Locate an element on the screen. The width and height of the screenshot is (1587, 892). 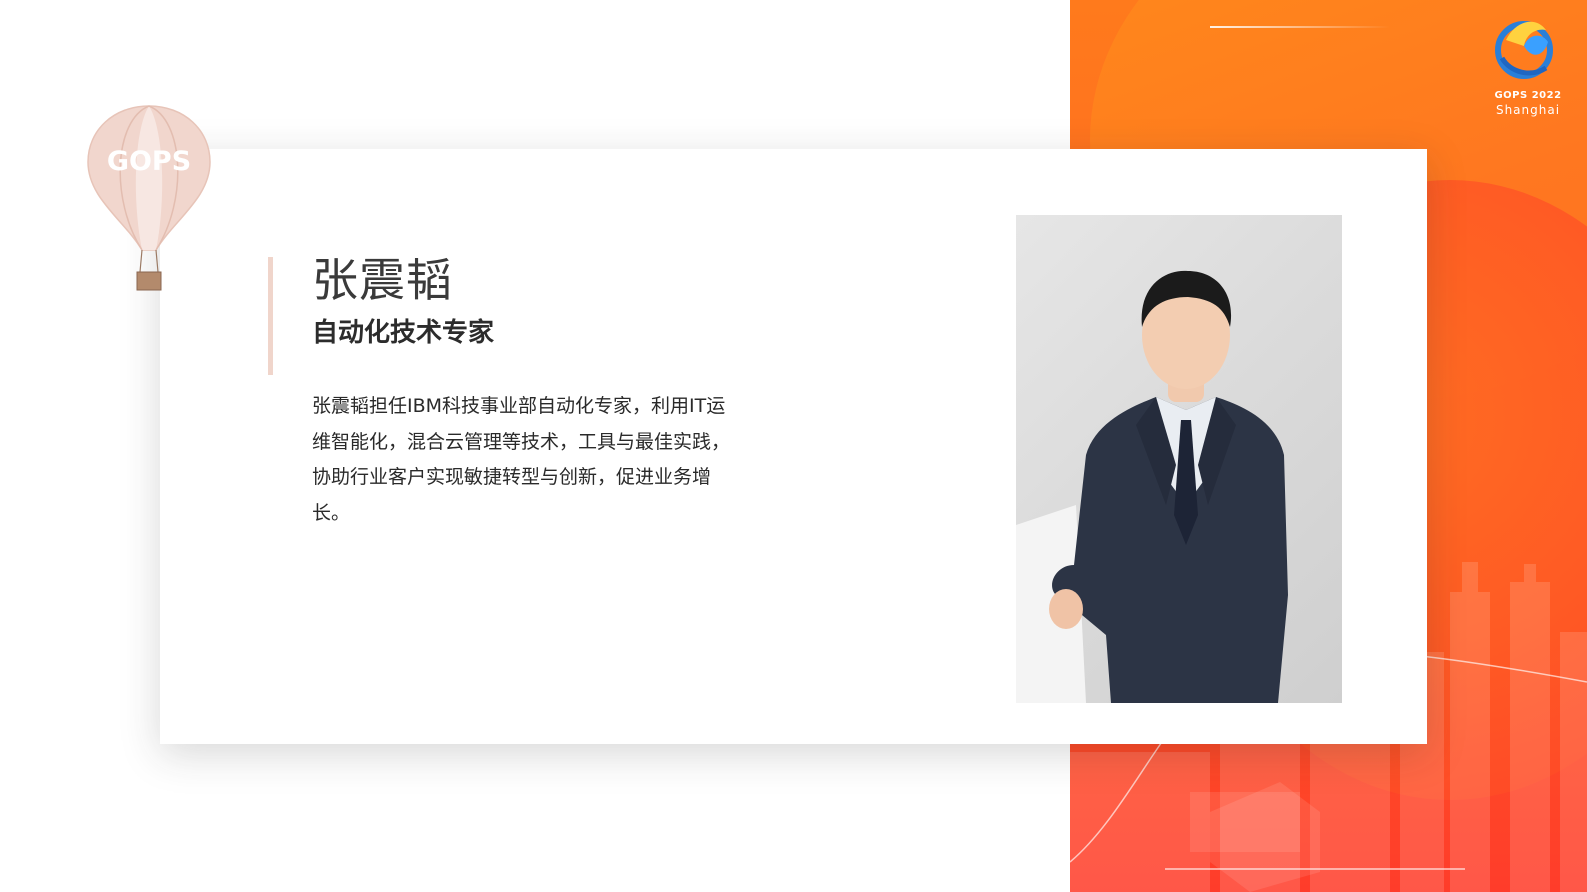
accent-bar is located at coordinates (270, 316).